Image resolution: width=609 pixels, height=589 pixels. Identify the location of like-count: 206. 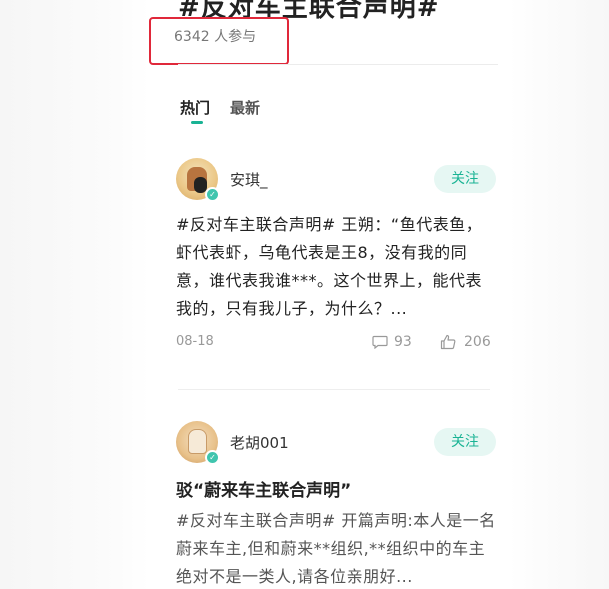
(477, 342).